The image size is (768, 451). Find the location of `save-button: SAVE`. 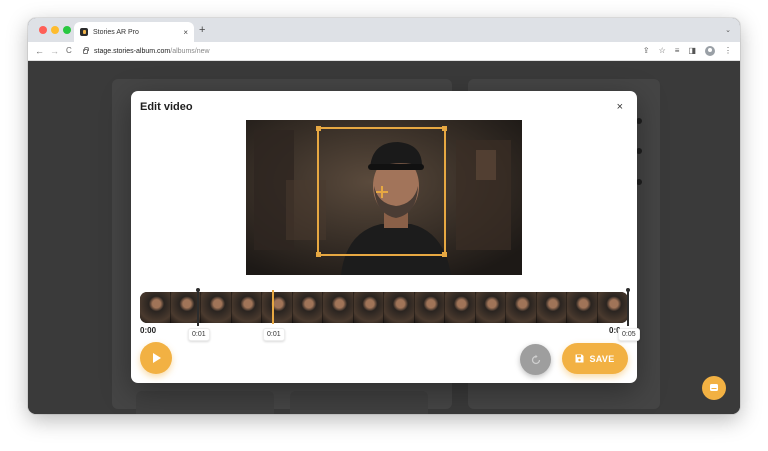

save-button: SAVE is located at coordinates (595, 358).